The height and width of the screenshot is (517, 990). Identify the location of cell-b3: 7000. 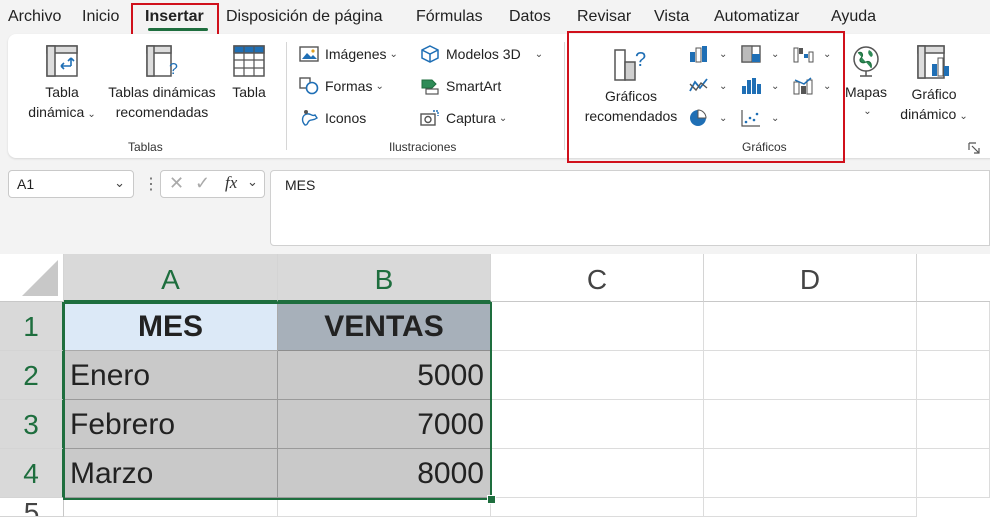
(384, 424).